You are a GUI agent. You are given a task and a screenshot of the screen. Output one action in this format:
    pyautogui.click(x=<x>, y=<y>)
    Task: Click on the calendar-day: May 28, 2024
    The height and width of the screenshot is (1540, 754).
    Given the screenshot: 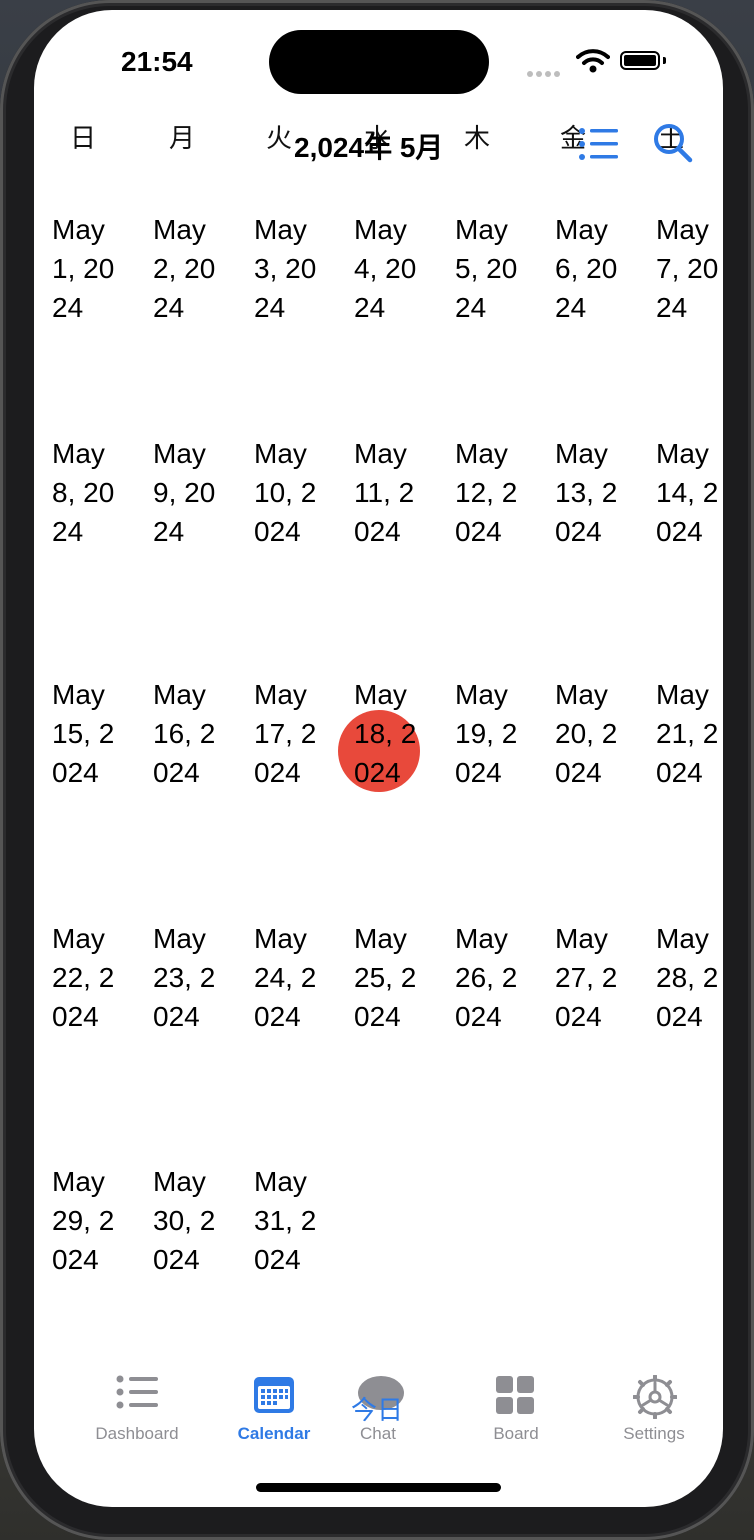 What is the action you would take?
    pyautogui.click(x=689, y=977)
    